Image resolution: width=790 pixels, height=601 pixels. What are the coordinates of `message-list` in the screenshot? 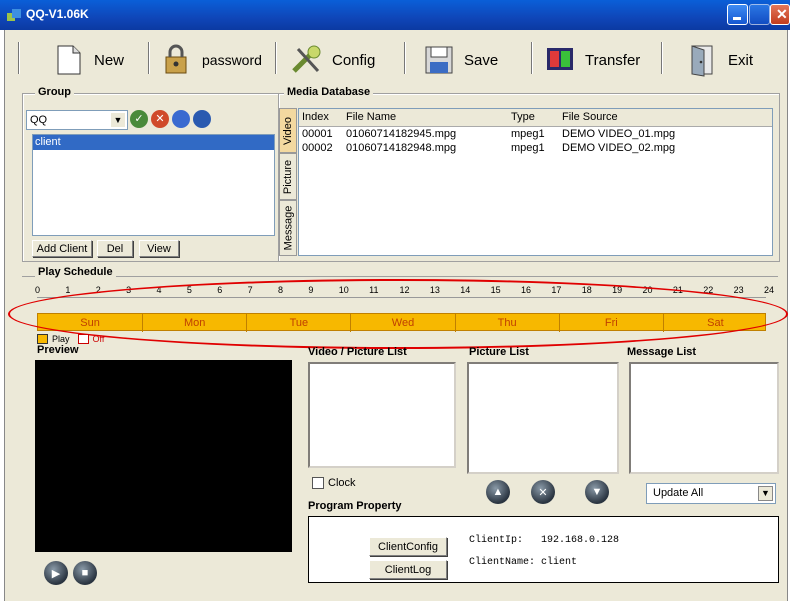 It's located at (704, 418).